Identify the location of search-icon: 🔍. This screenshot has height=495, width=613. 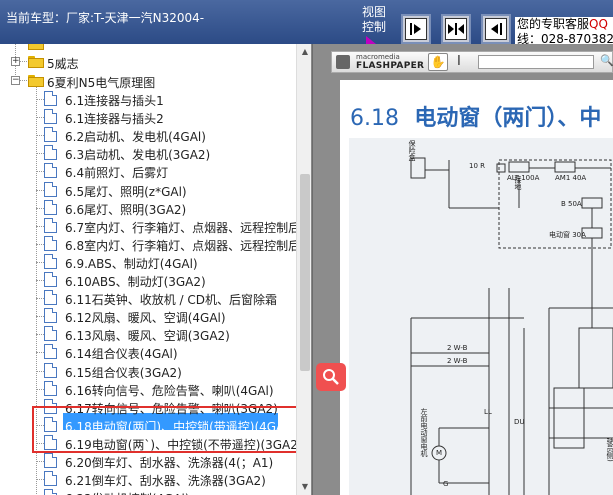
(606, 60).